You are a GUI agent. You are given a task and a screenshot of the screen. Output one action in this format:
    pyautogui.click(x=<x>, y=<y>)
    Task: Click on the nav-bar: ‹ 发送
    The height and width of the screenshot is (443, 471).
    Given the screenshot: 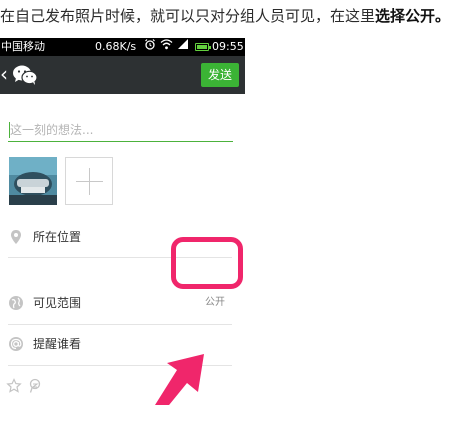 What is the action you would take?
    pyautogui.click(x=122, y=75)
    